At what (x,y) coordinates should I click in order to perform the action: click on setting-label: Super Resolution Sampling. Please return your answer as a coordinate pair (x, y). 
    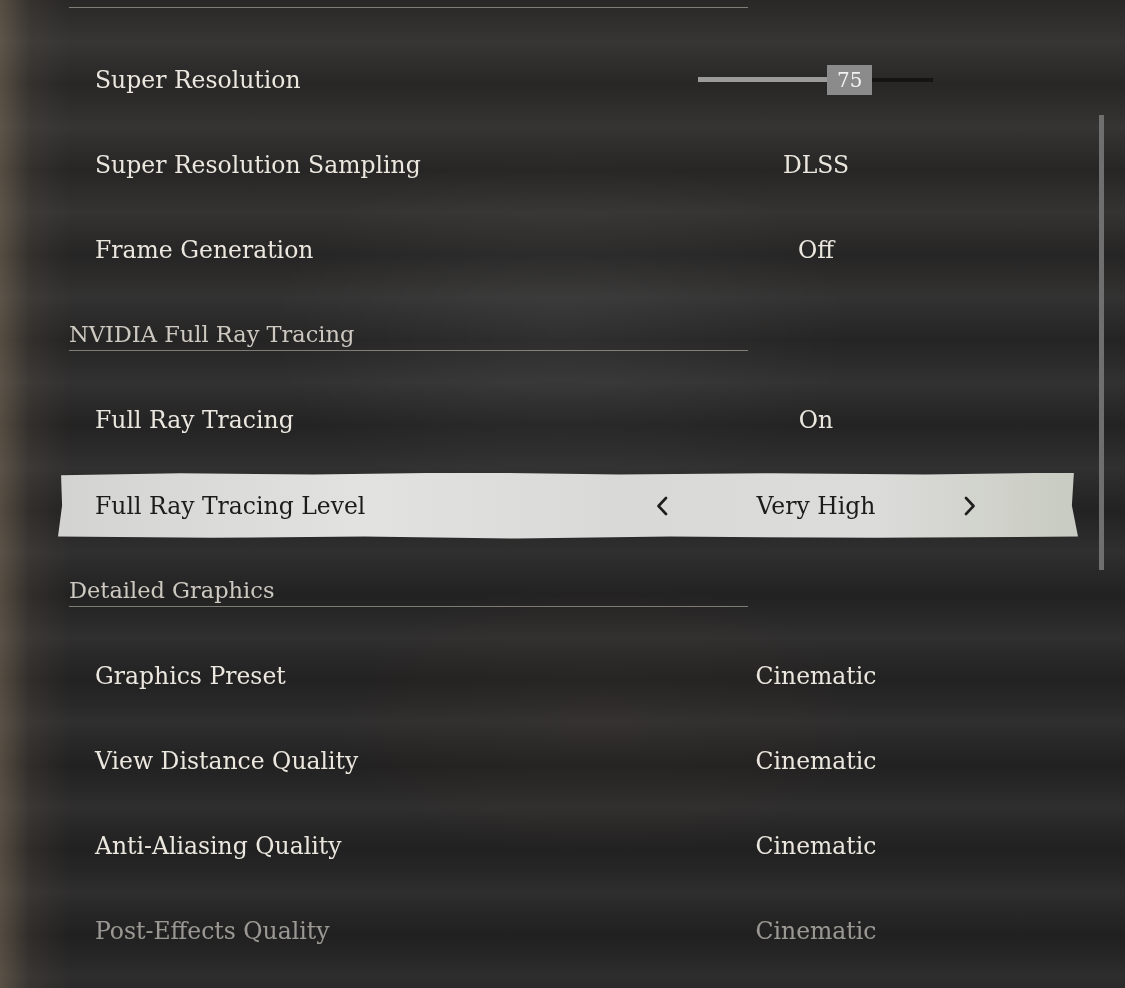
    Looking at the image, I should click on (258, 165).